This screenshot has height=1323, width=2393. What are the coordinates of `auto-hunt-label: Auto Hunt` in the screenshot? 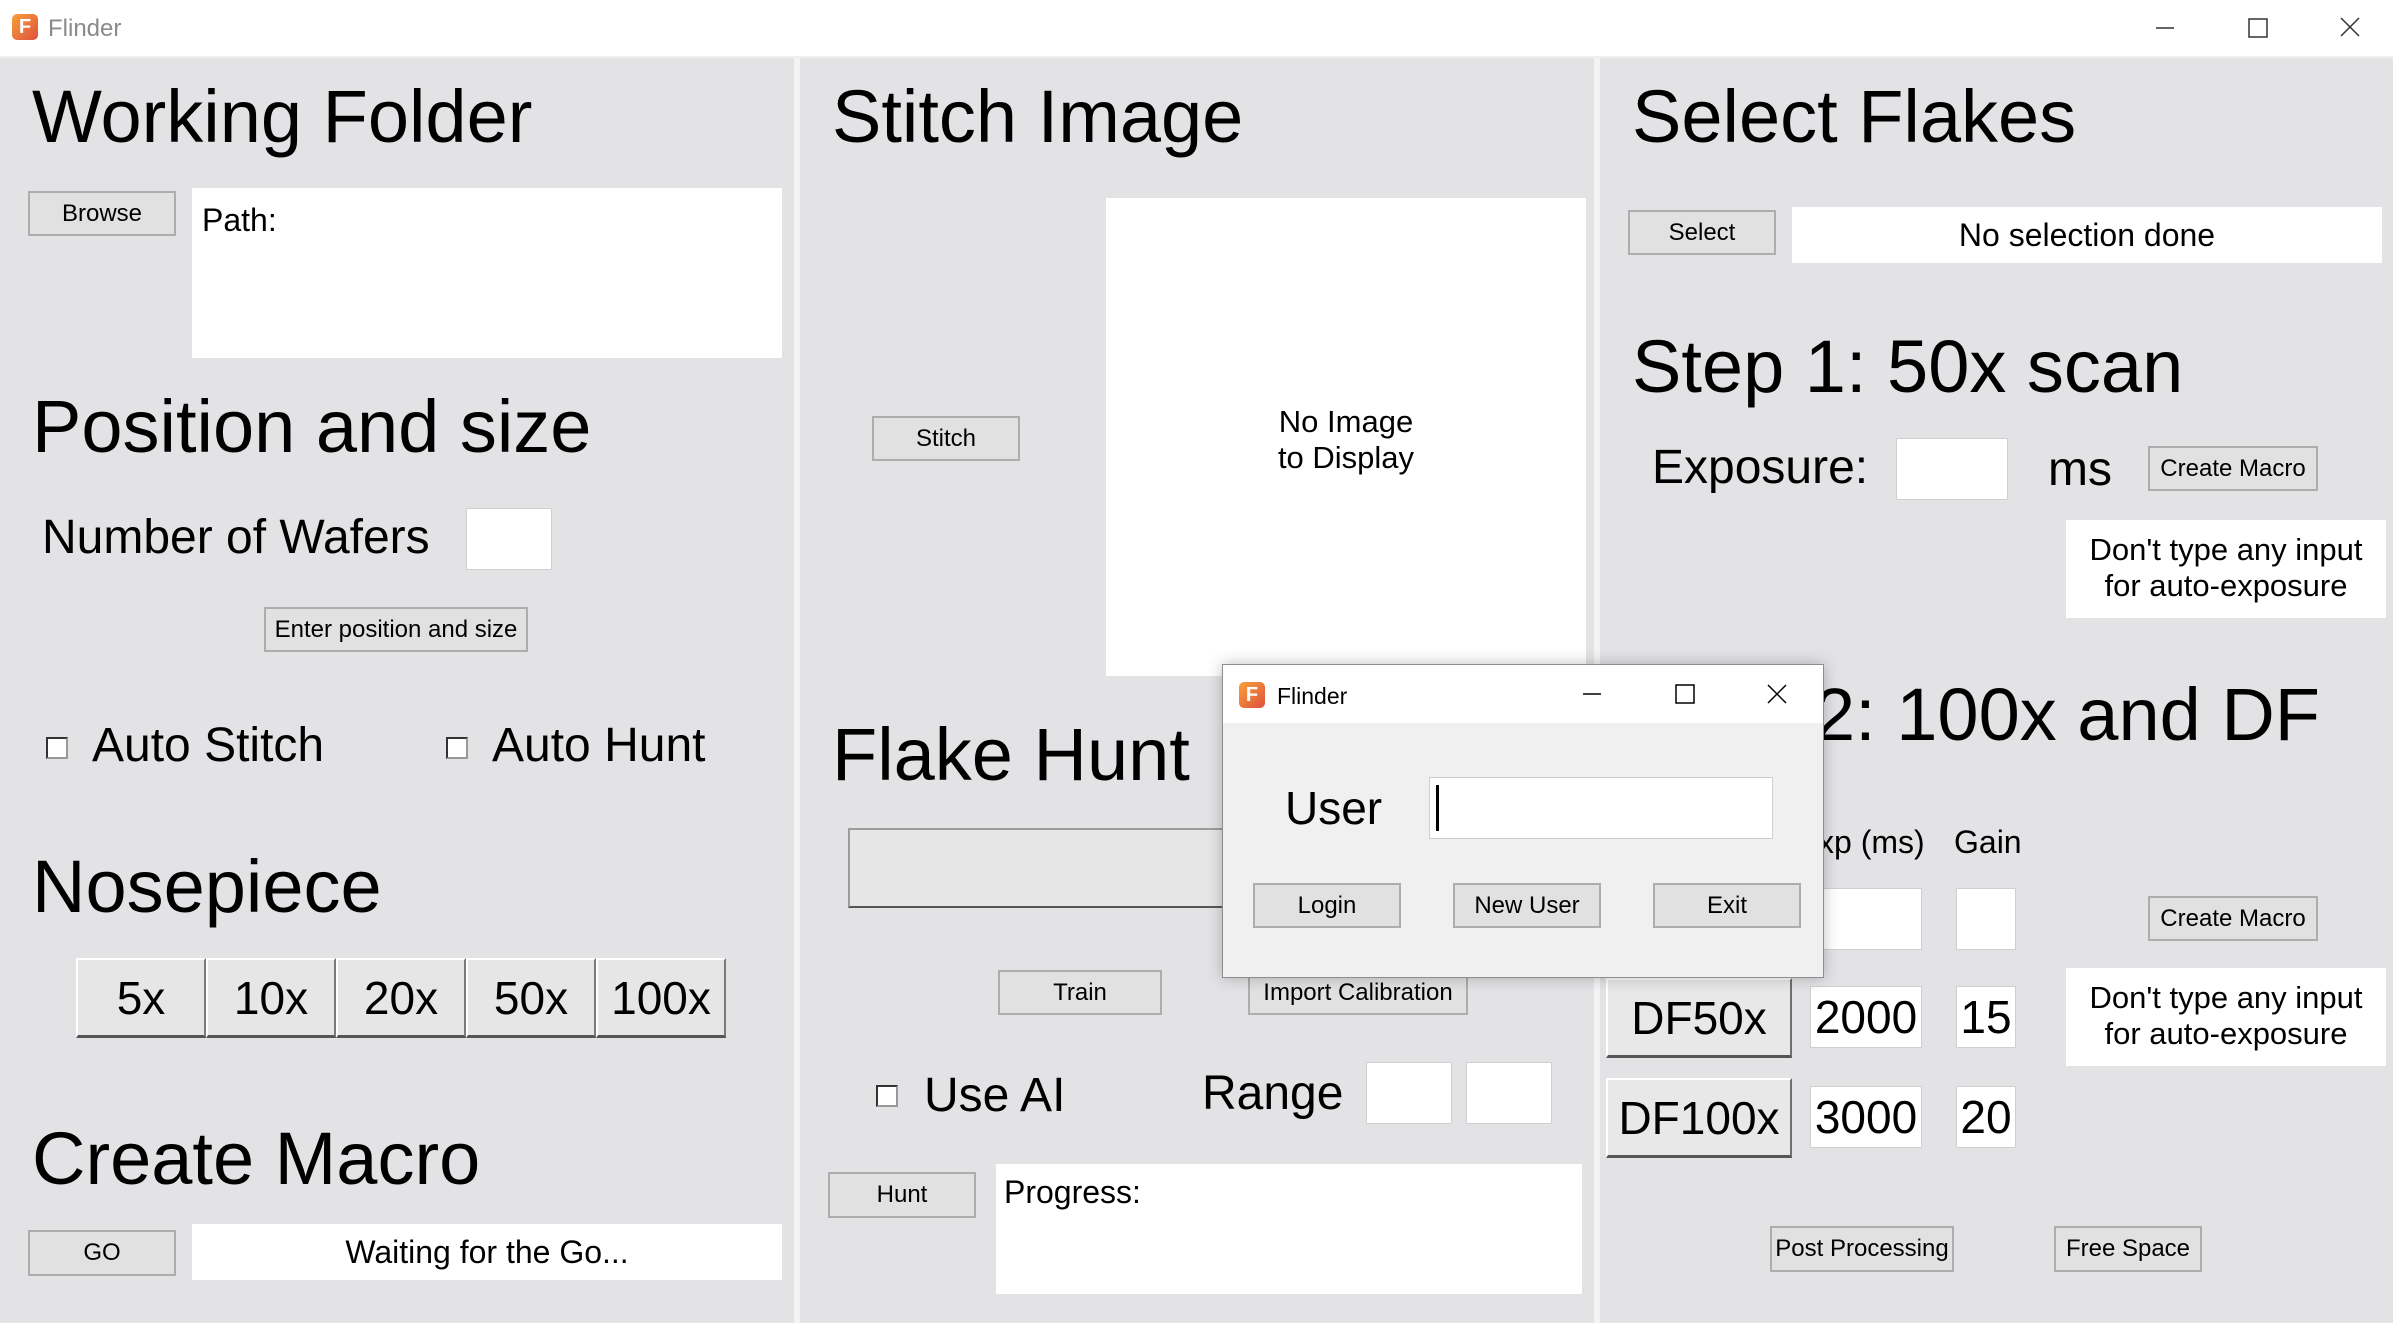 It's located at (599, 745).